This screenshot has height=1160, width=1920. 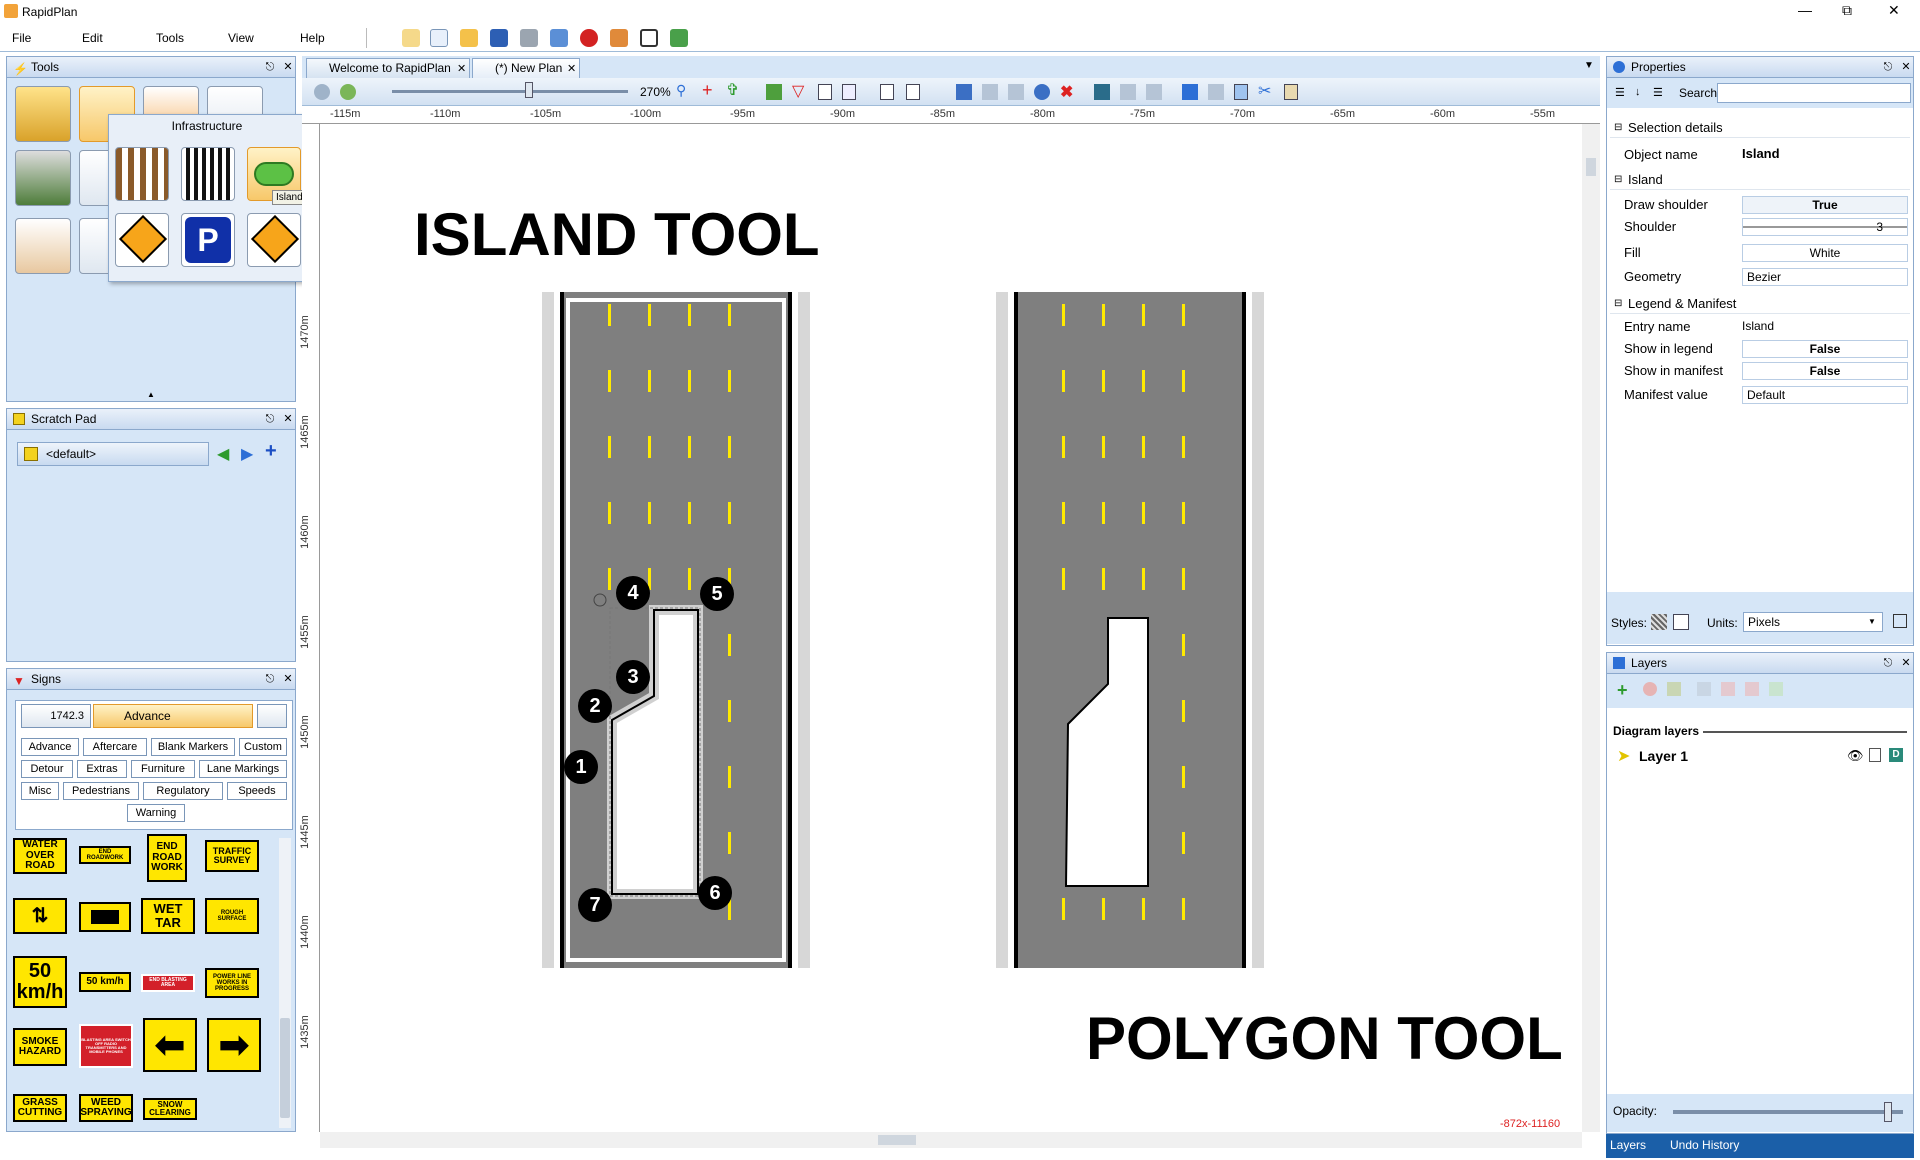 I want to click on pedestrian-warning-tile, so click(x=274, y=240).